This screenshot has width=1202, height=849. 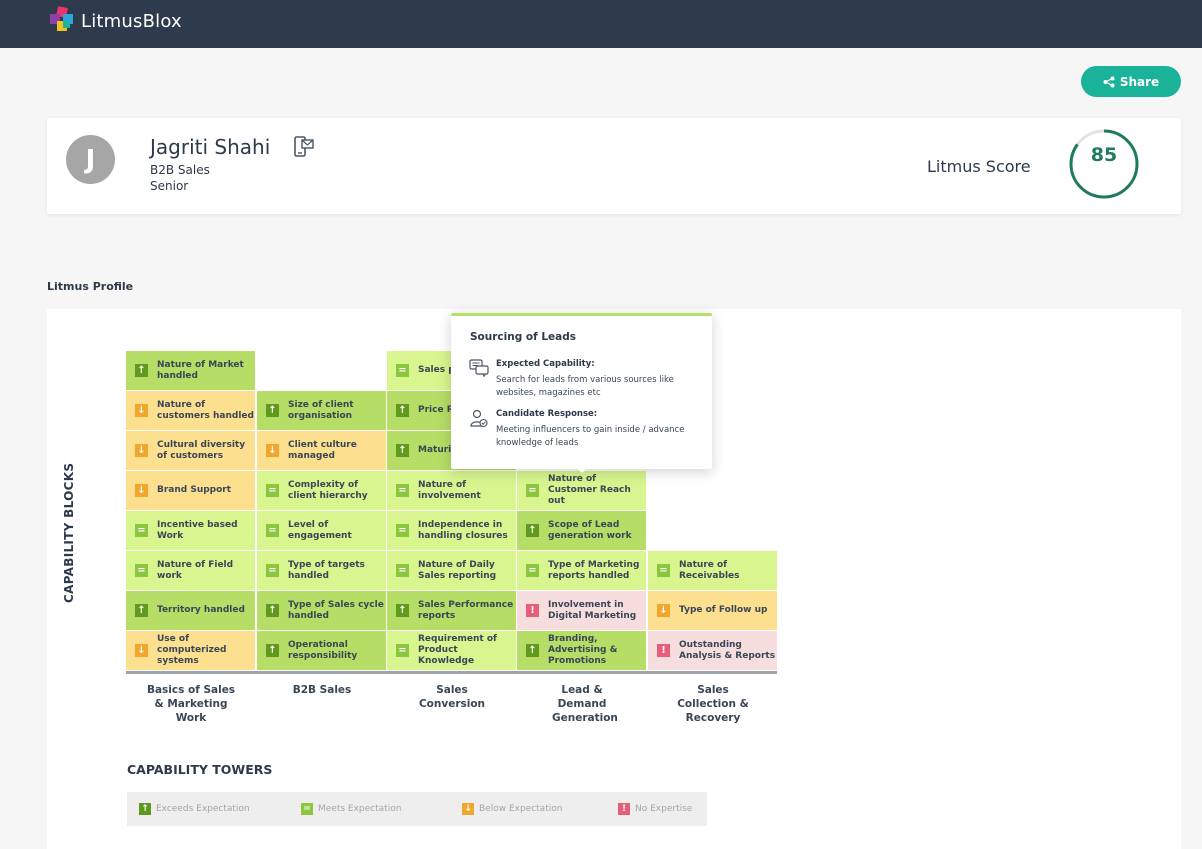 I want to click on capability-cell-label: Brand Support, so click(x=194, y=490).